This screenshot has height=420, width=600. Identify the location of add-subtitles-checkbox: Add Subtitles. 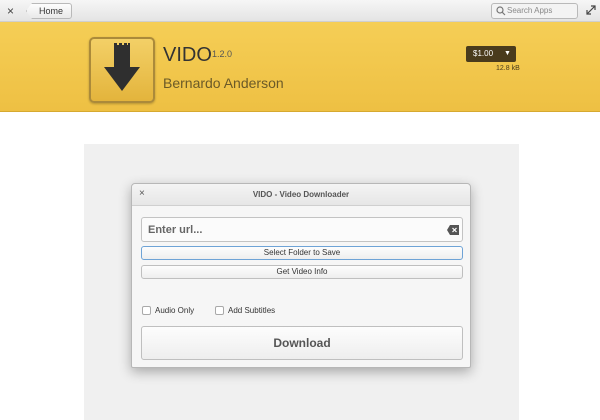
(250, 311).